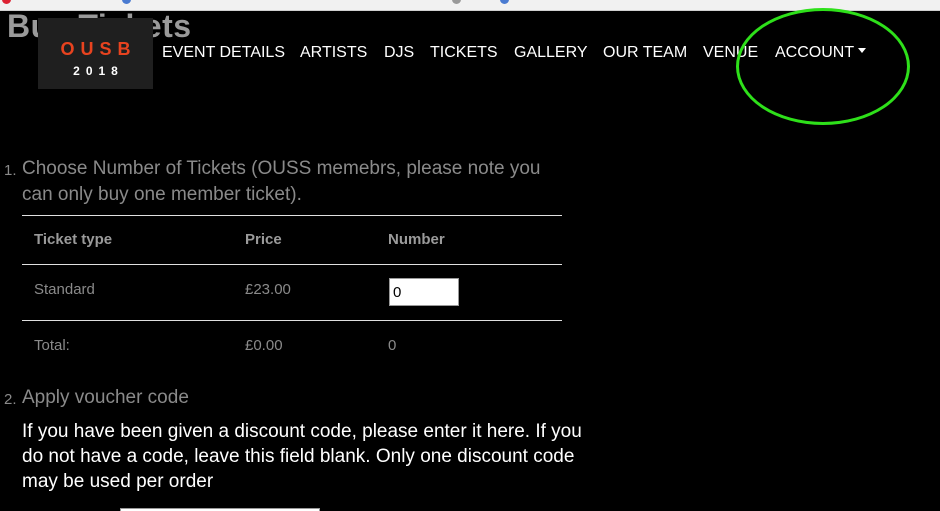 The image size is (940, 511). I want to click on nav-djs: DJS, so click(399, 53).